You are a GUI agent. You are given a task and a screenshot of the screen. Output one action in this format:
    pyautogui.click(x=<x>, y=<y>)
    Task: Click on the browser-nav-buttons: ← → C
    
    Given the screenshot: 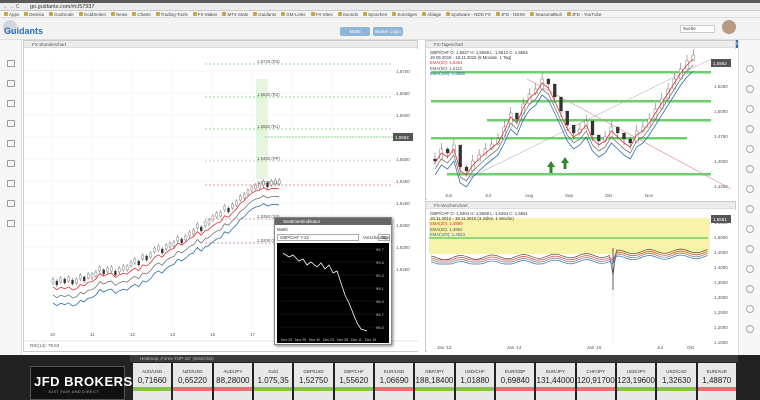 What is the action you would take?
    pyautogui.click(x=15, y=7)
    